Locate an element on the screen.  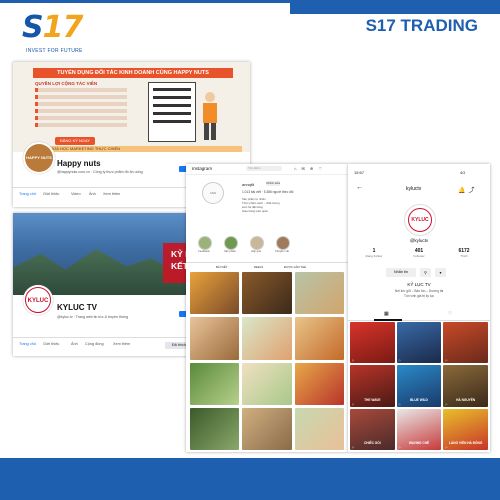
video-caption: HÀ NGUYÊN is located at coordinates (466, 399).